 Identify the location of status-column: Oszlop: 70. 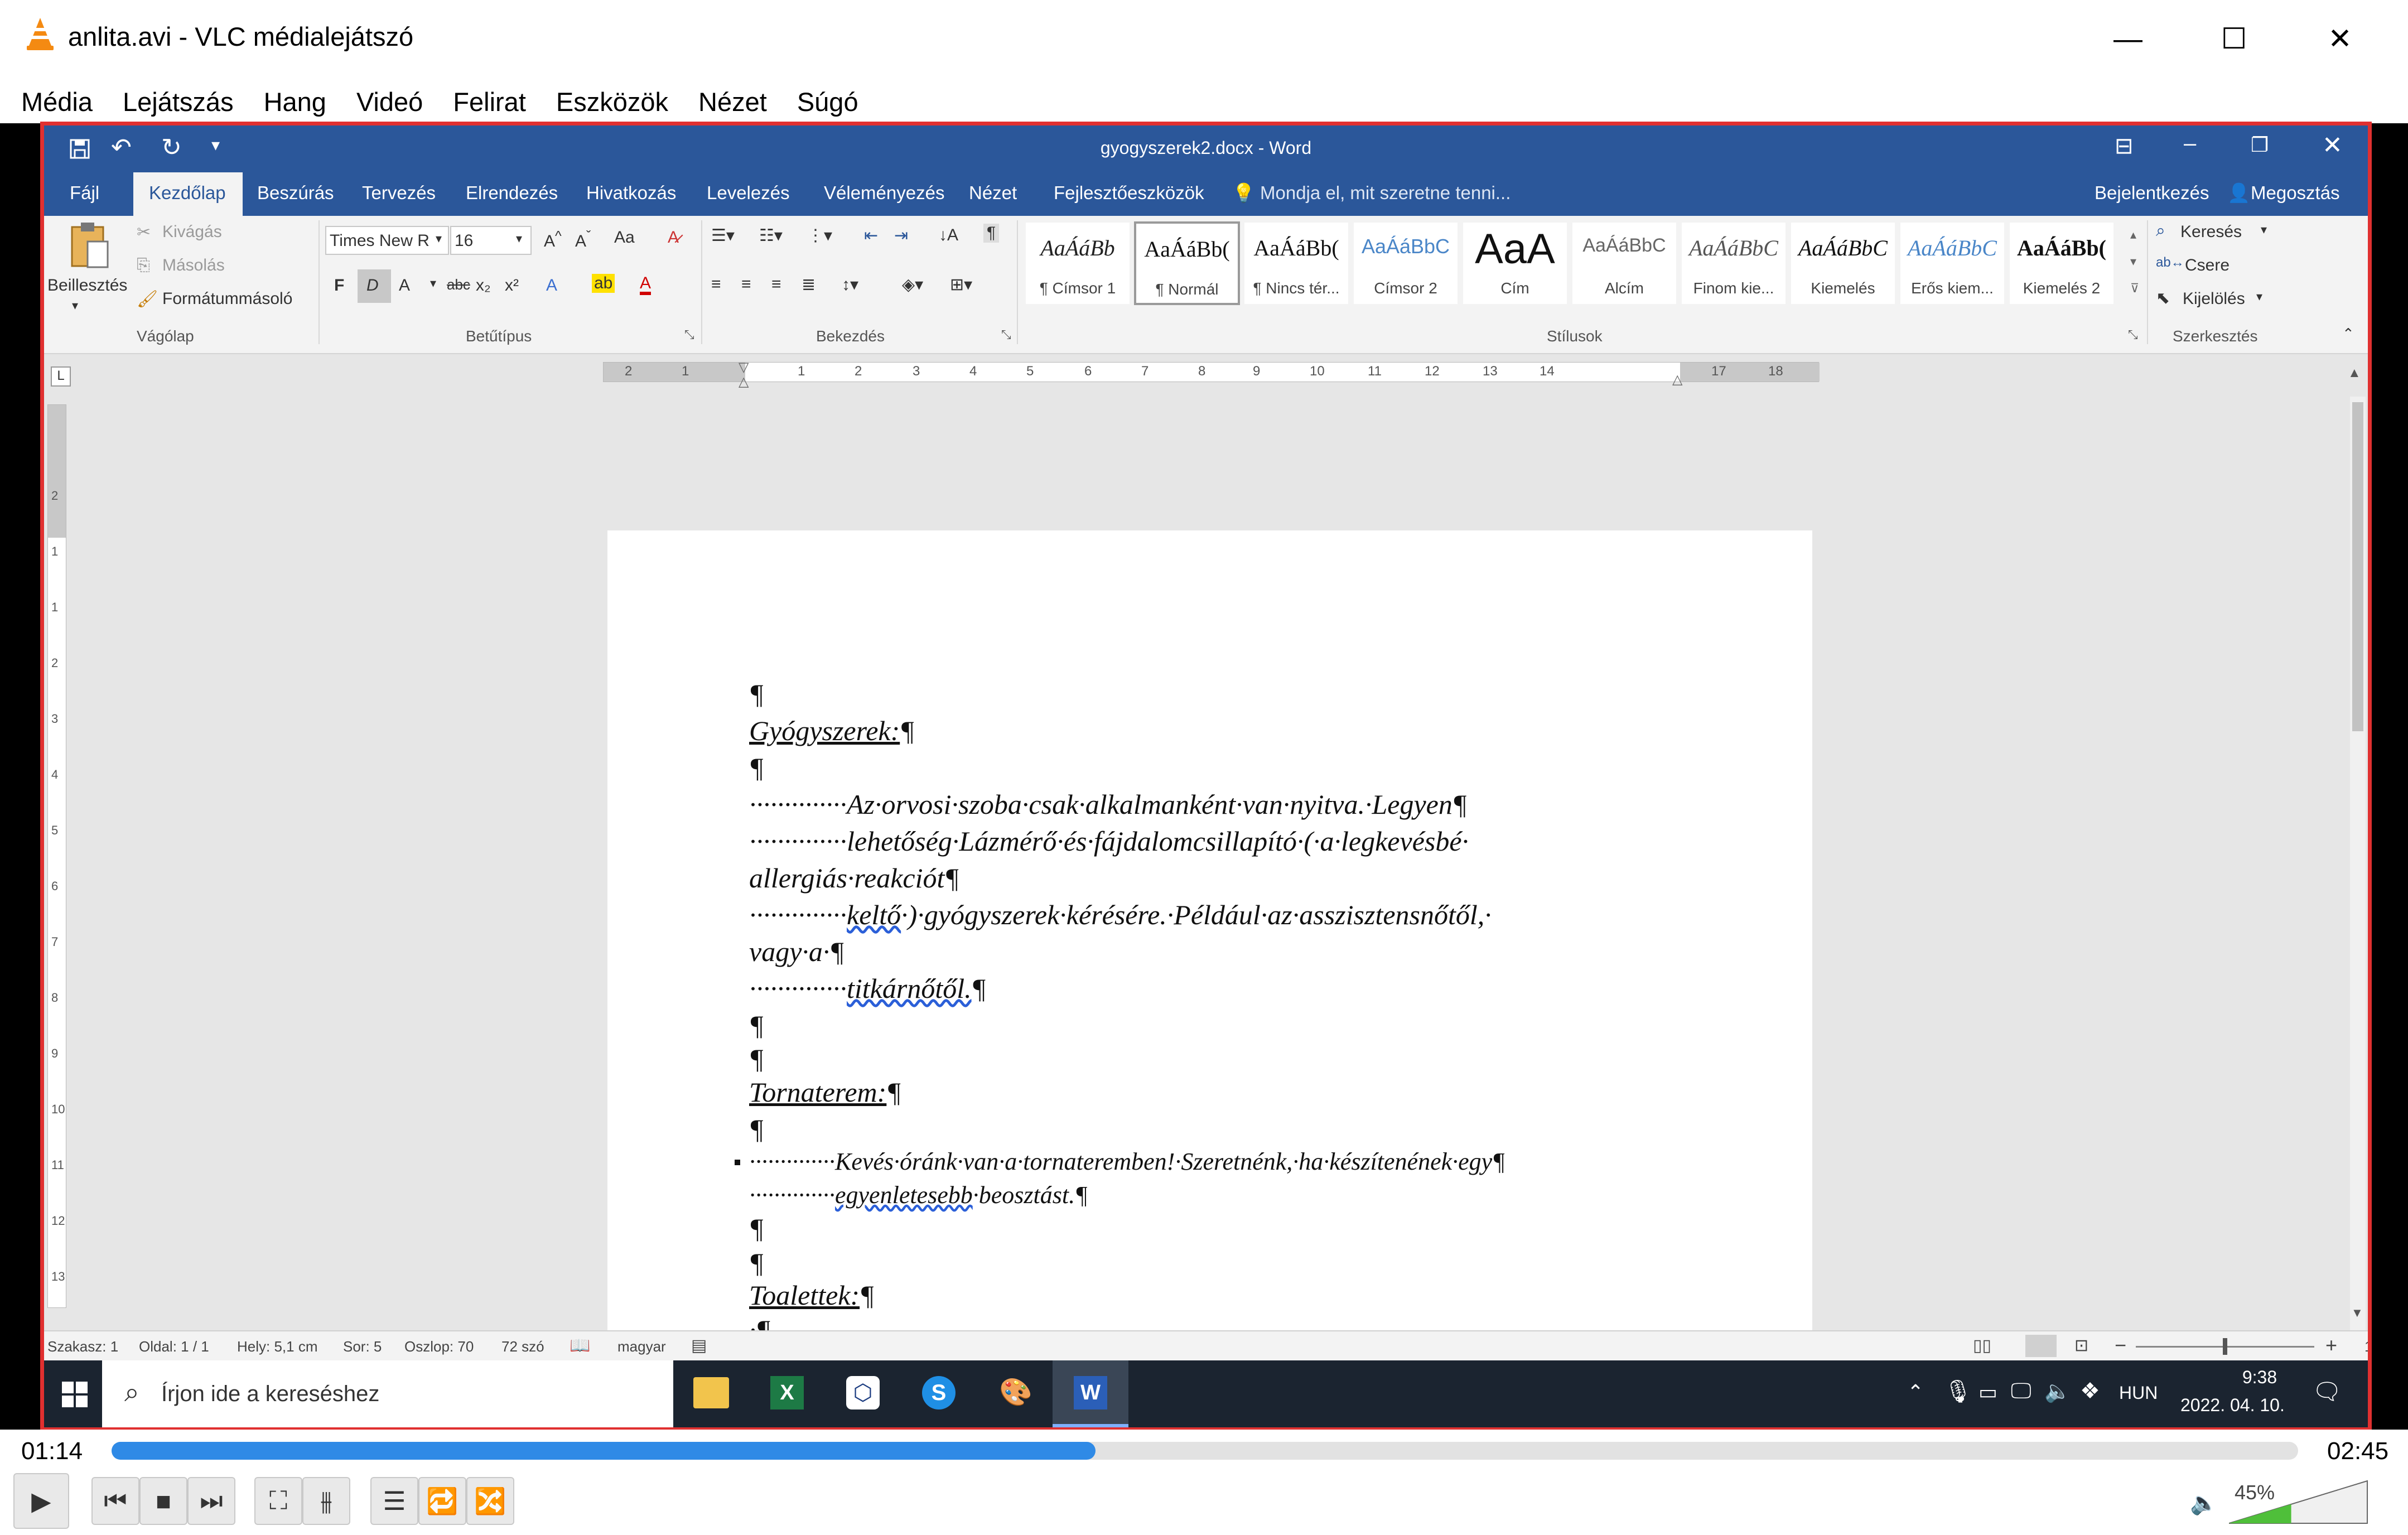
(439, 1346).